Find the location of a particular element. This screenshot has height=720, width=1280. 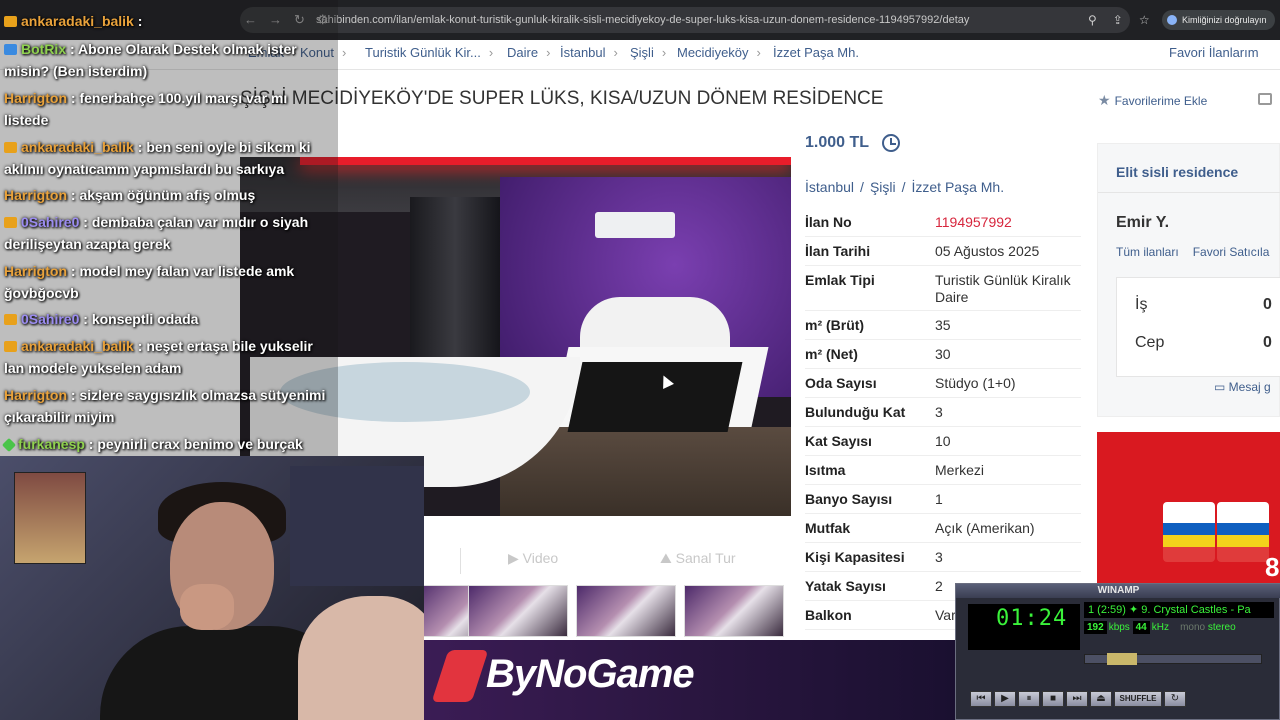

detail-key: Balkon is located at coordinates (828, 615).